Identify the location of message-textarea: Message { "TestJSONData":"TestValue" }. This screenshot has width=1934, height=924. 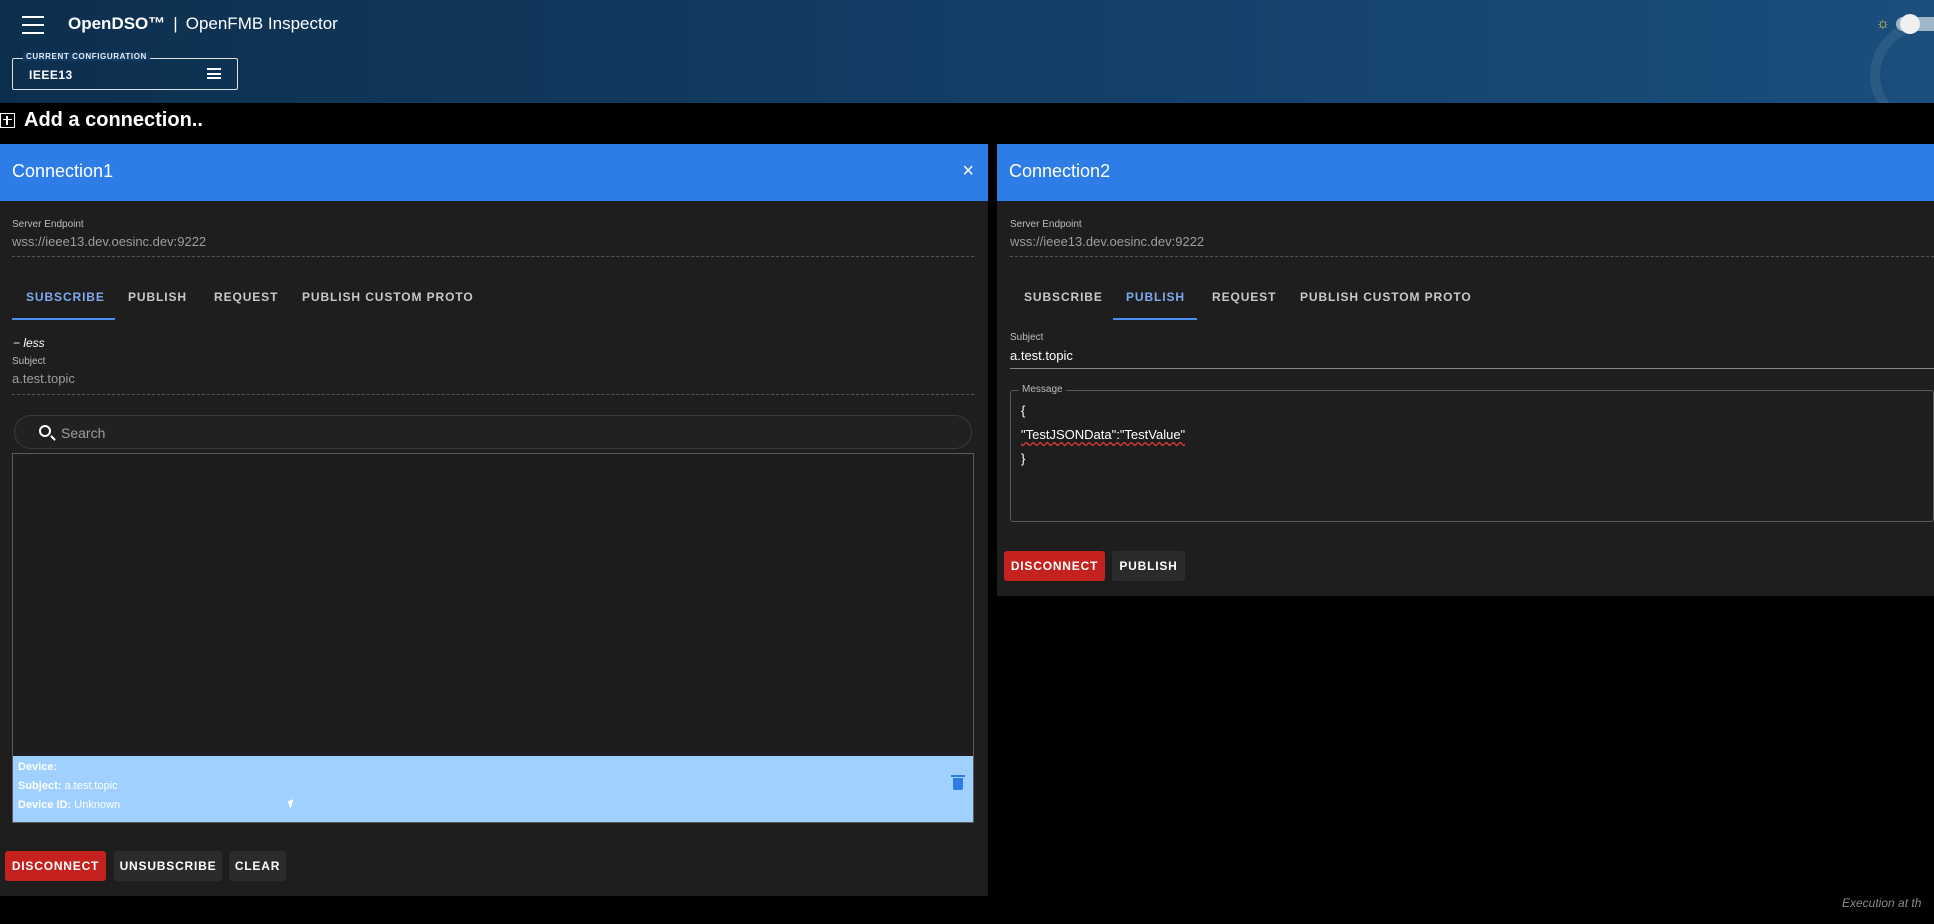
(1472, 453).